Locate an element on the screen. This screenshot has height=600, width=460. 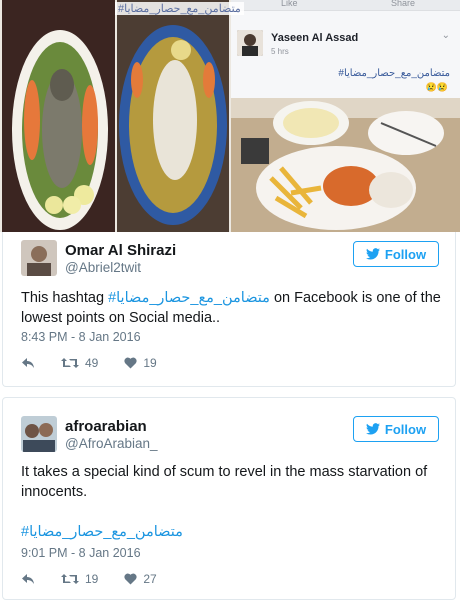
facebook-post-time: 5 hrs is located at coordinates (280, 51).